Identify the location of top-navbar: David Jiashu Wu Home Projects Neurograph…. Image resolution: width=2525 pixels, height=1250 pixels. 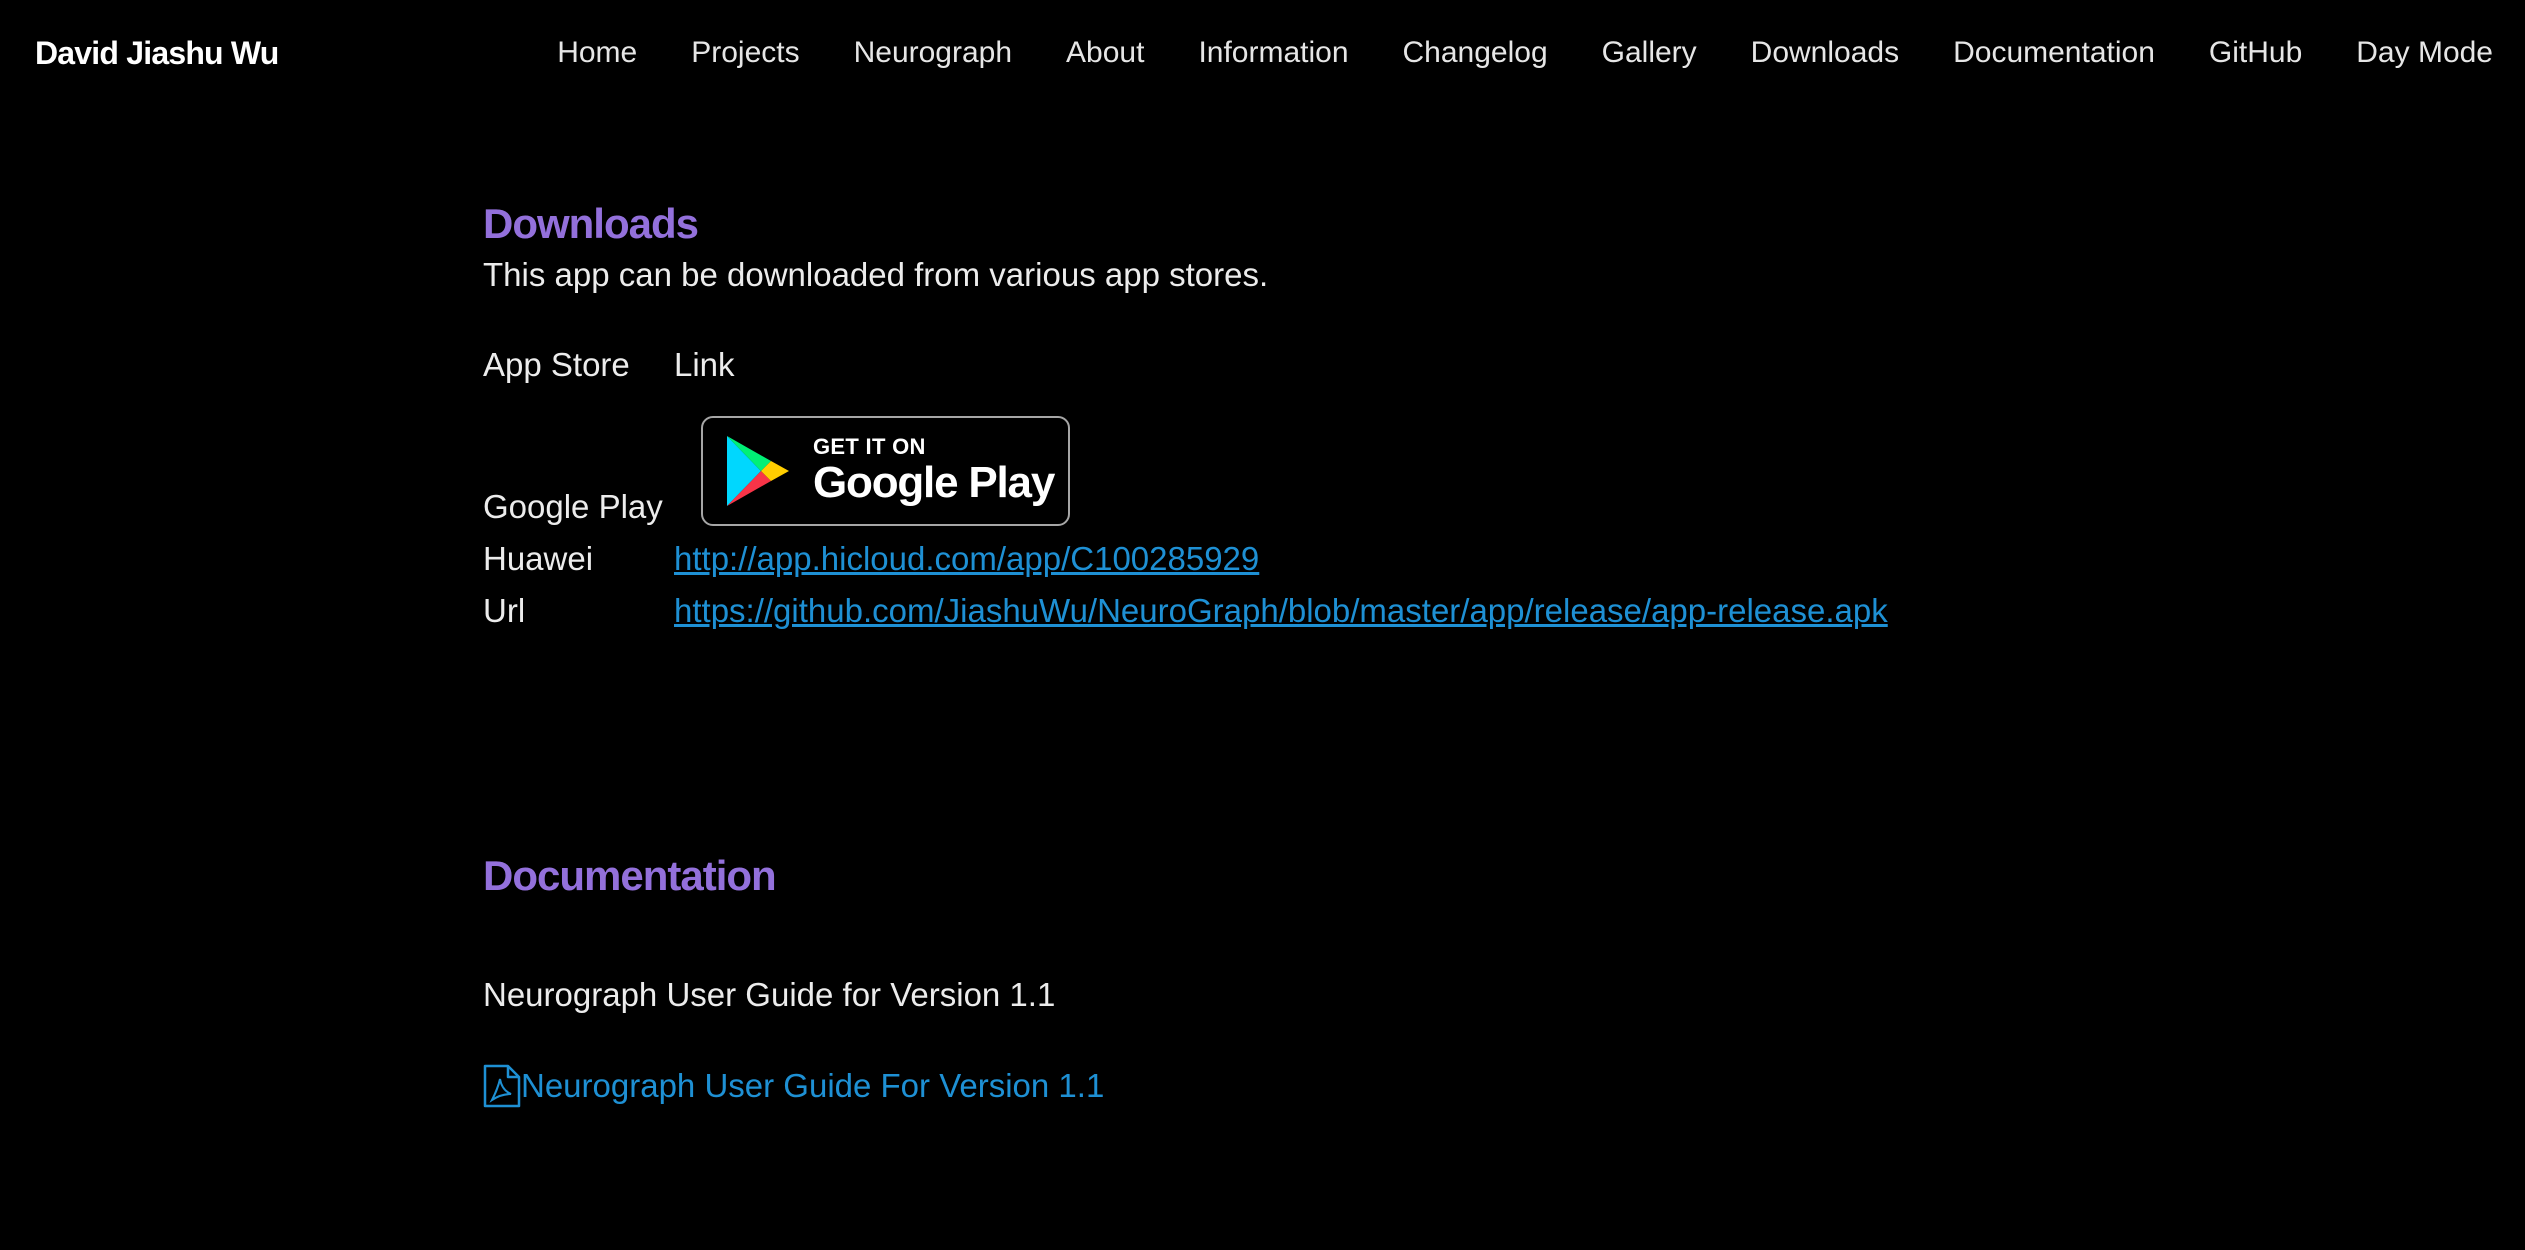
(1262, 53).